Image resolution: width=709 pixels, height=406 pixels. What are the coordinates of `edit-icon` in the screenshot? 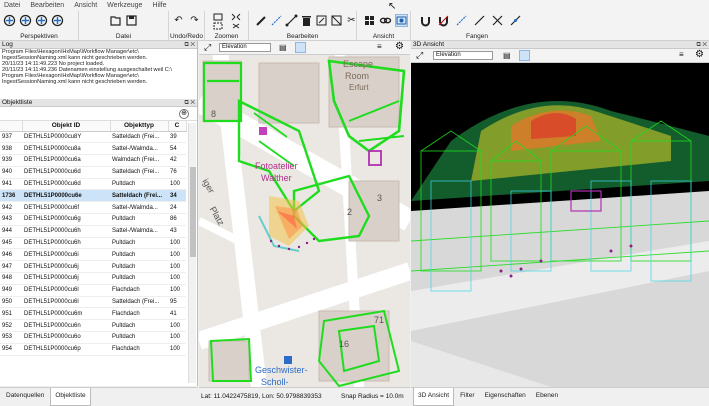 It's located at (321, 20).